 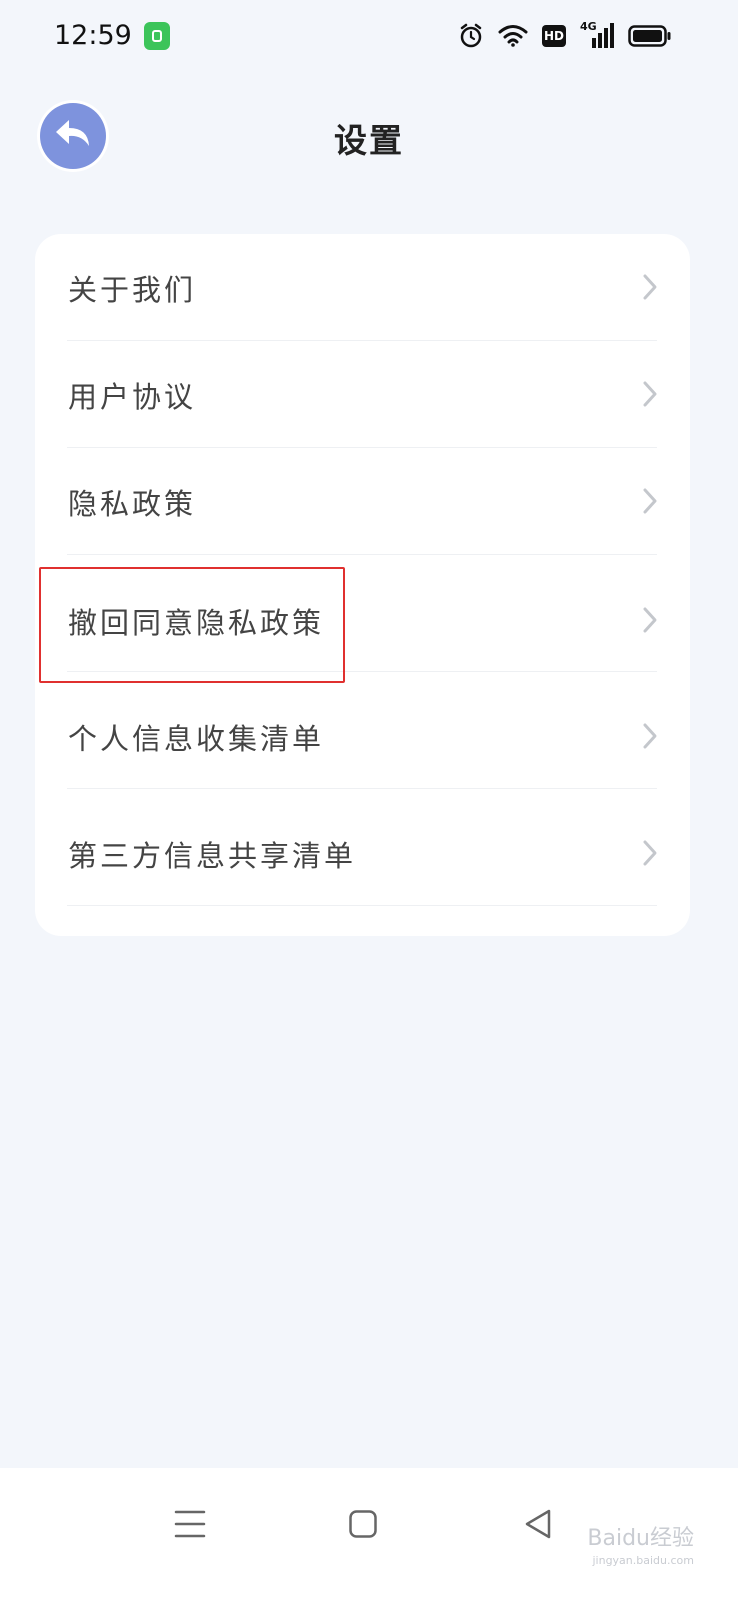 What do you see at coordinates (212, 856) in the screenshot?
I see `menu-item-label: 第三方信息共享清单` at bounding box center [212, 856].